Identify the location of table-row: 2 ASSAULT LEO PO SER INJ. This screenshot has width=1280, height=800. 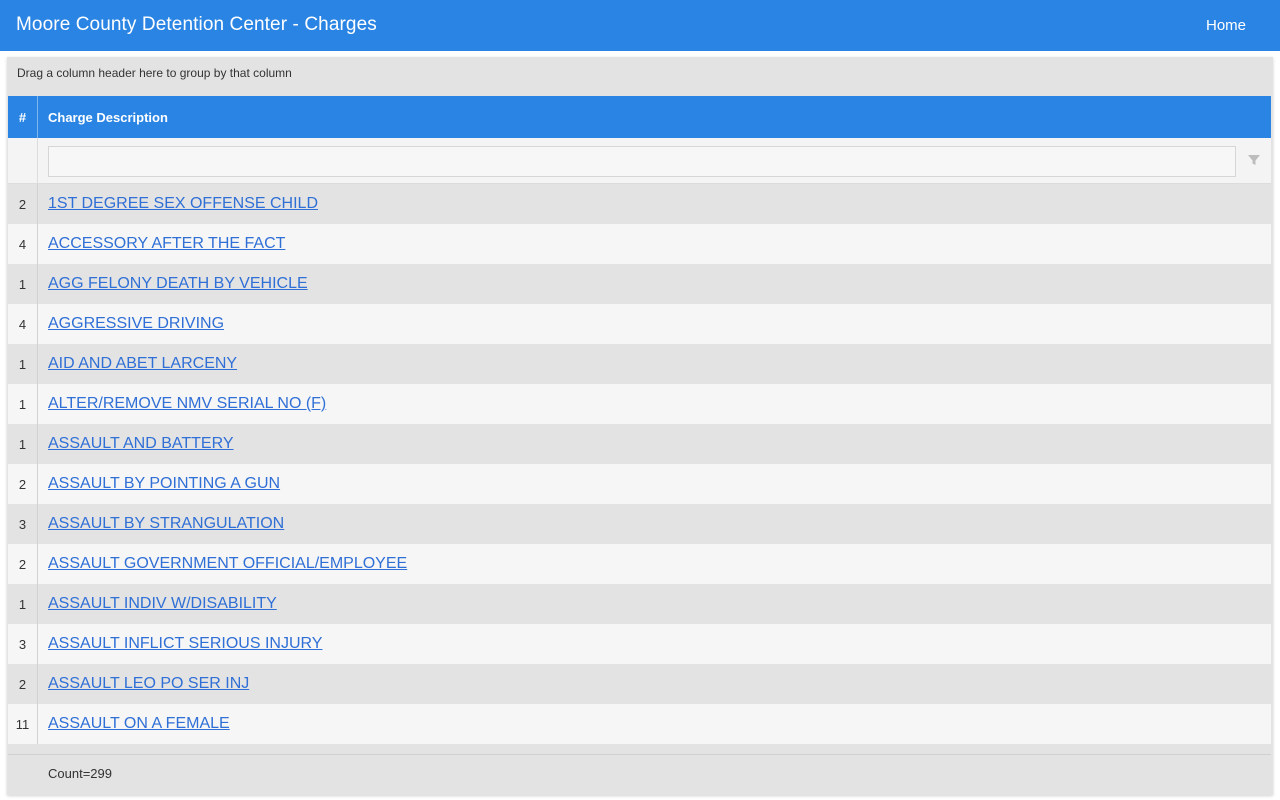
(639, 684).